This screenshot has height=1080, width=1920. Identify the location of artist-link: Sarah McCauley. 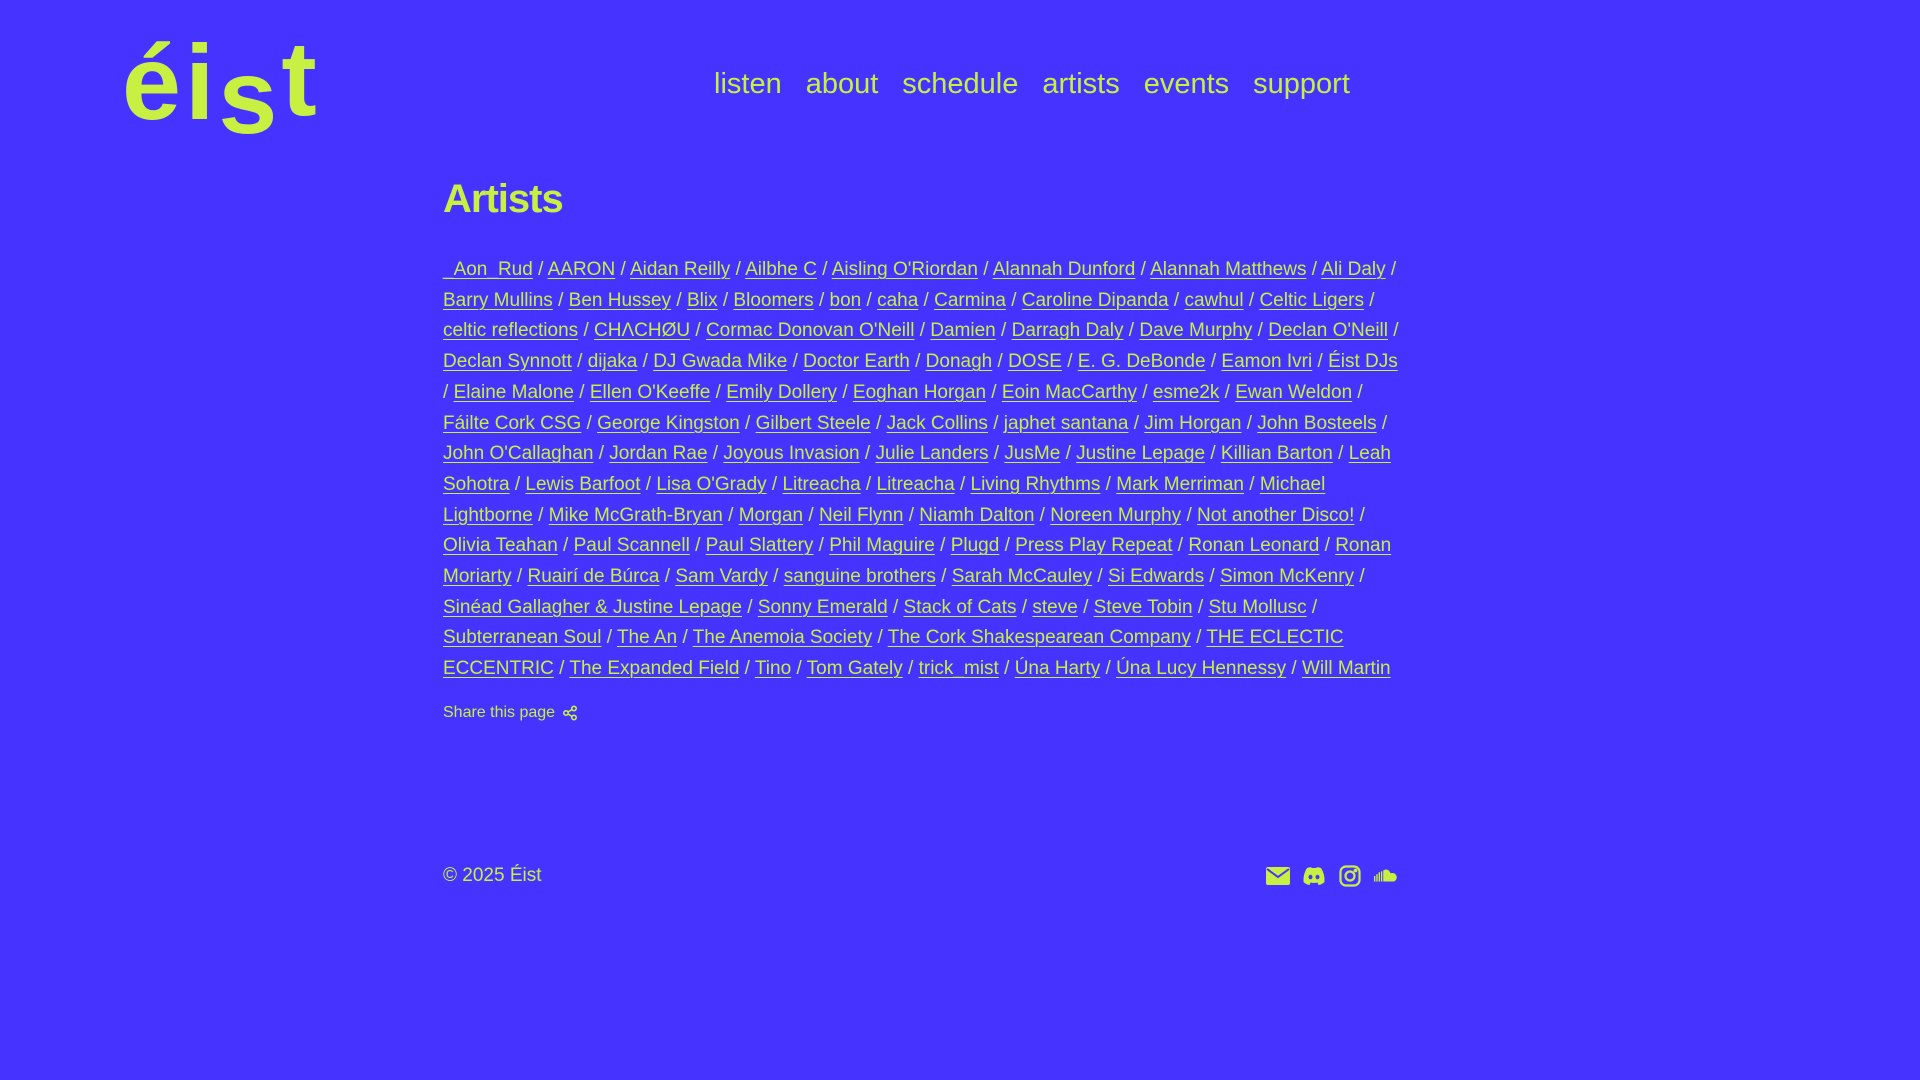
(1022, 576).